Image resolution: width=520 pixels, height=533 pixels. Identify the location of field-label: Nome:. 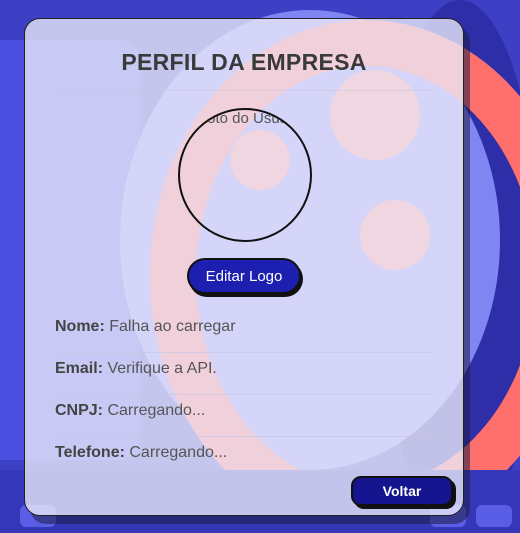
(82, 326).